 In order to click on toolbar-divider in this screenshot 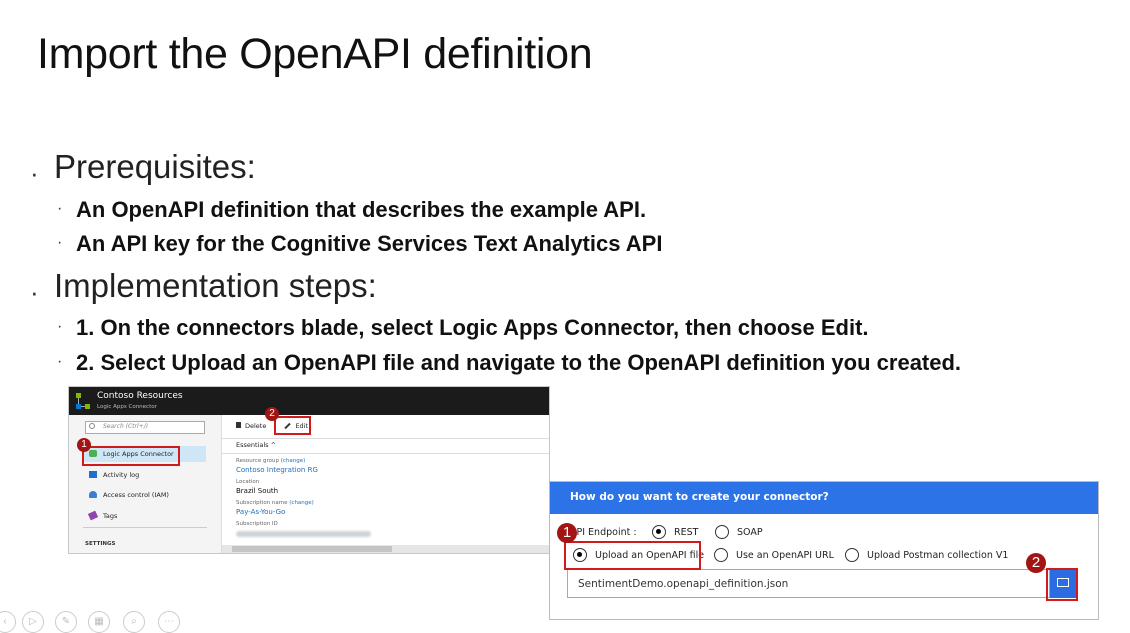, I will do `click(385, 438)`.